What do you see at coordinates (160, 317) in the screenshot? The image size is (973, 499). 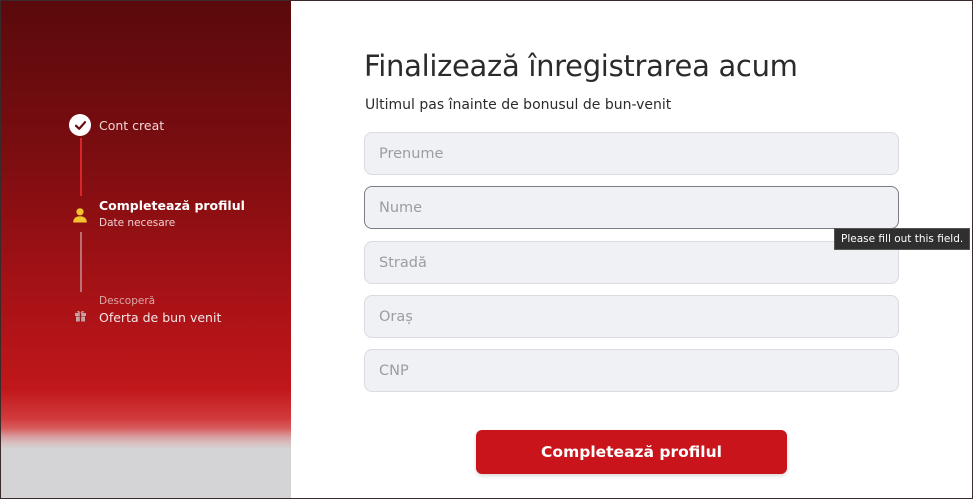 I see `step-title: Oferta de bun venit` at bounding box center [160, 317].